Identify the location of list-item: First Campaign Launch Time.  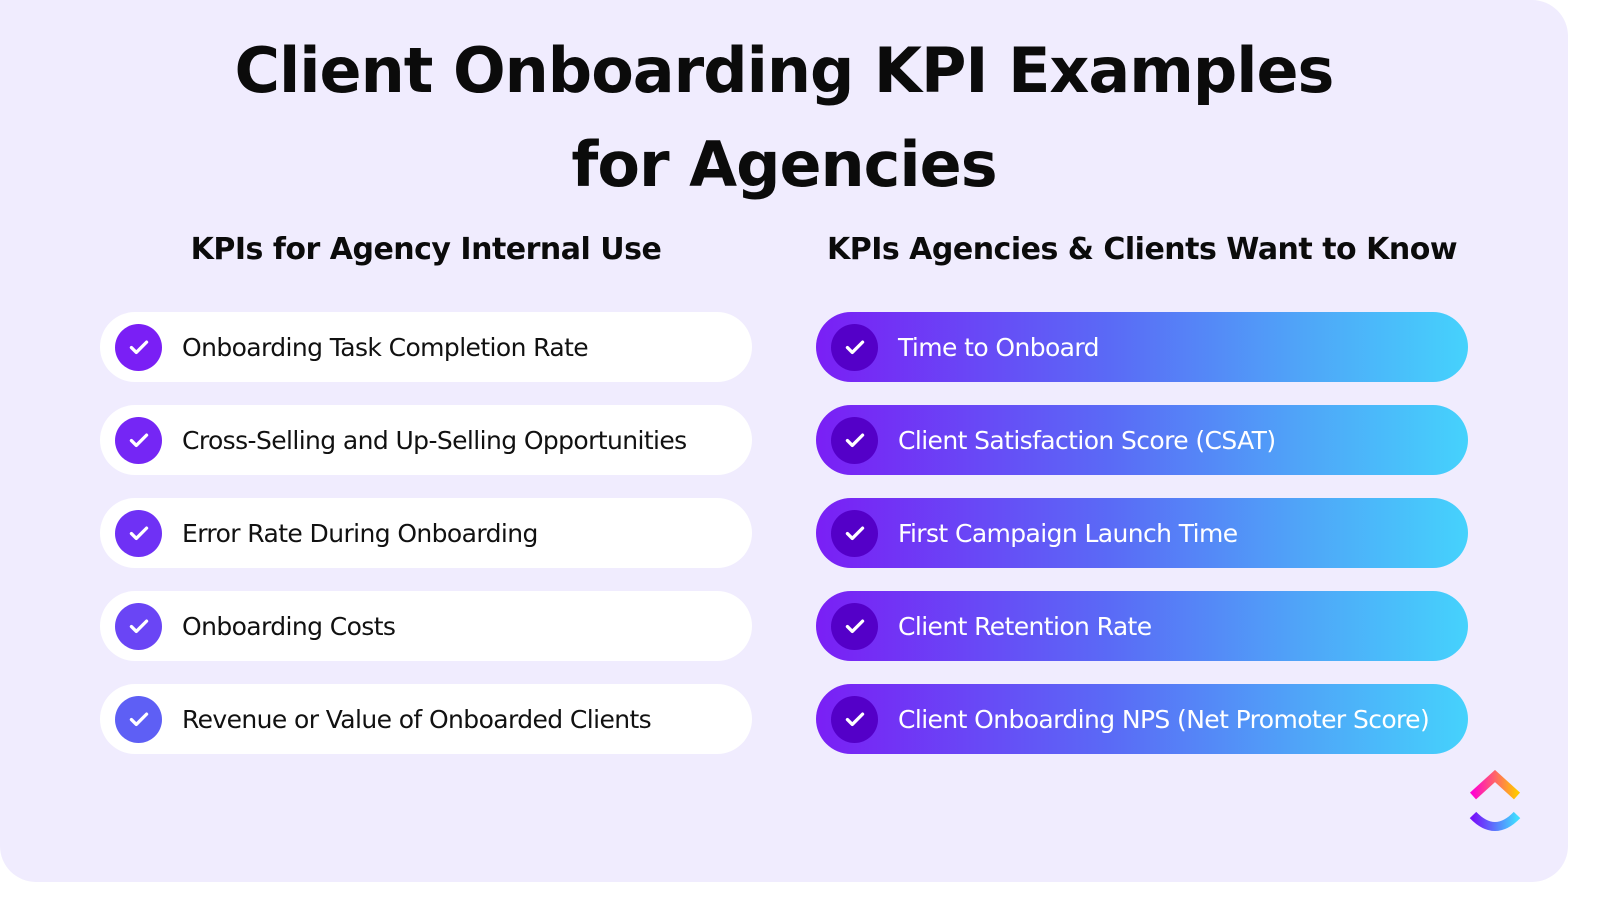
(1142, 533).